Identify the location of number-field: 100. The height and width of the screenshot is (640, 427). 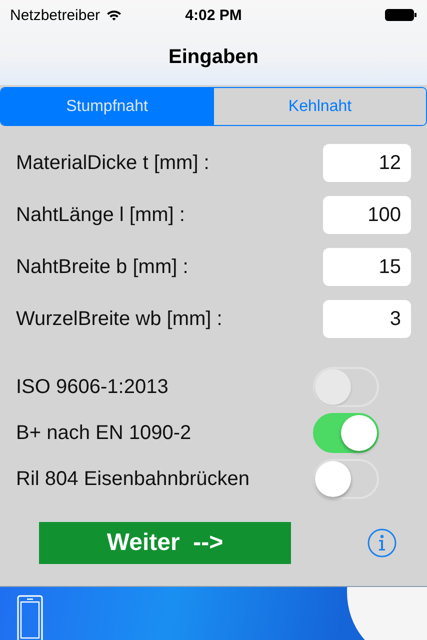
(367, 215).